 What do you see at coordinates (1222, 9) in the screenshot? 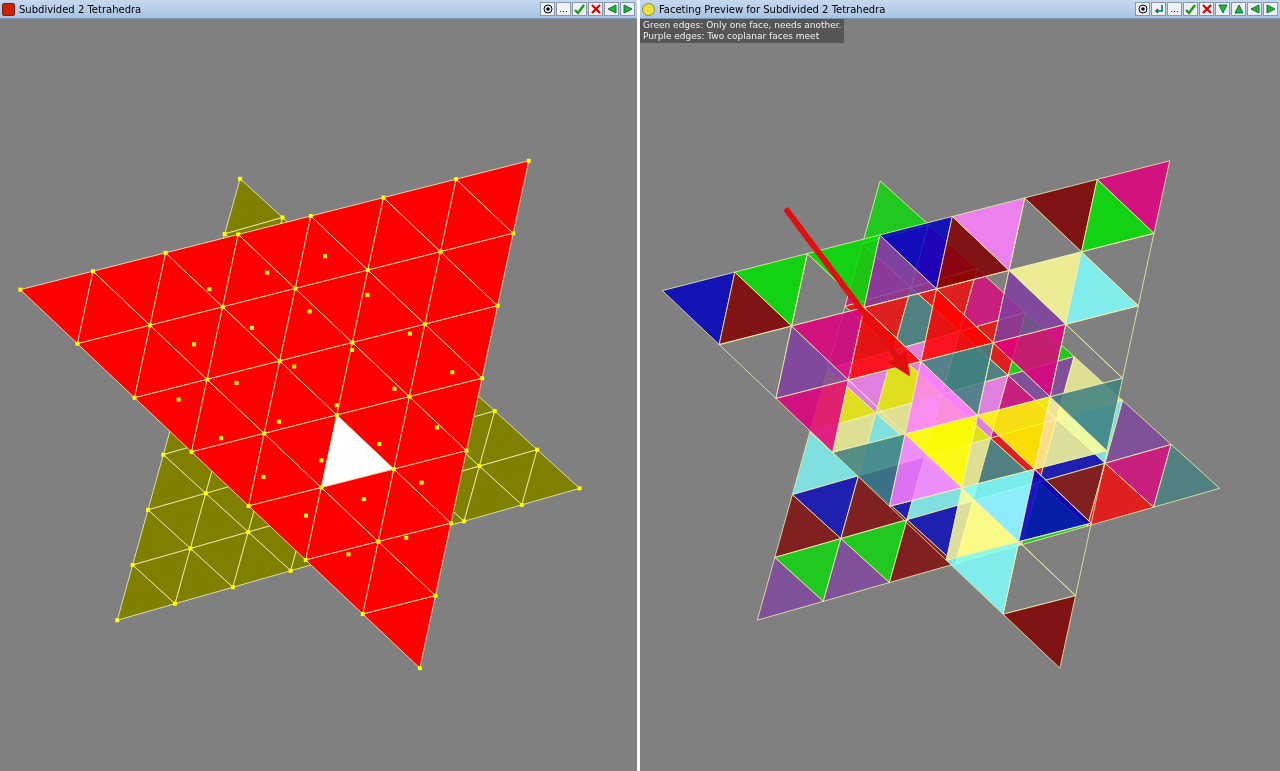
I see `down-triangle-icon` at bounding box center [1222, 9].